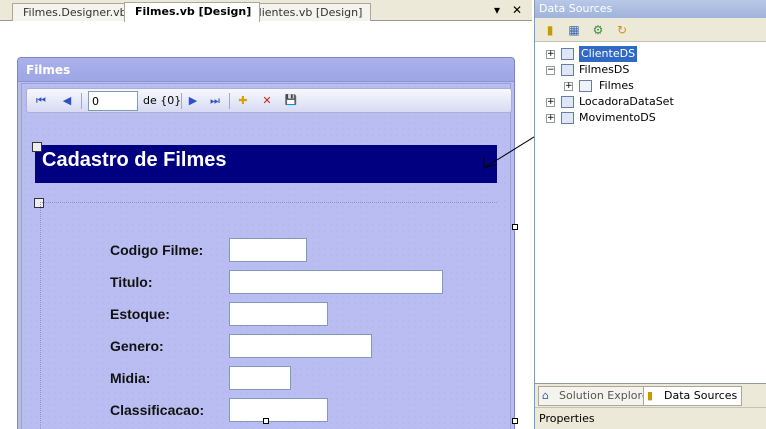  Describe the element at coordinates (268, 250) in the screenshot. I see `codigo-filme-input` at that location.